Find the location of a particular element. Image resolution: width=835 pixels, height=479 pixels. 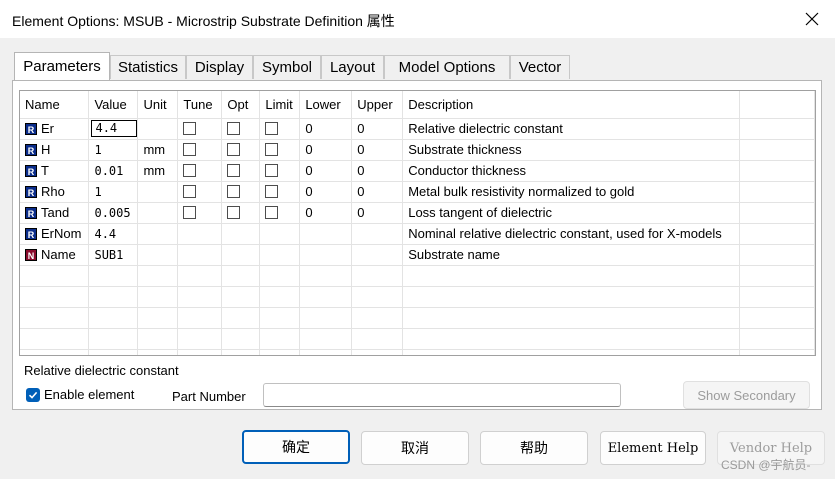

cancel-button: 取消 is located at coordinates (415, 448).